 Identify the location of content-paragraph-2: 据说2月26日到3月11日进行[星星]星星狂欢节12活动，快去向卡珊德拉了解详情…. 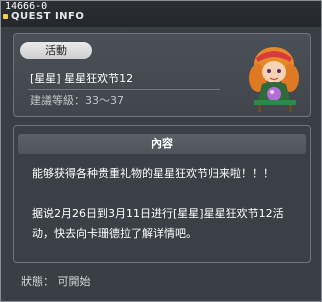
(158, 223).